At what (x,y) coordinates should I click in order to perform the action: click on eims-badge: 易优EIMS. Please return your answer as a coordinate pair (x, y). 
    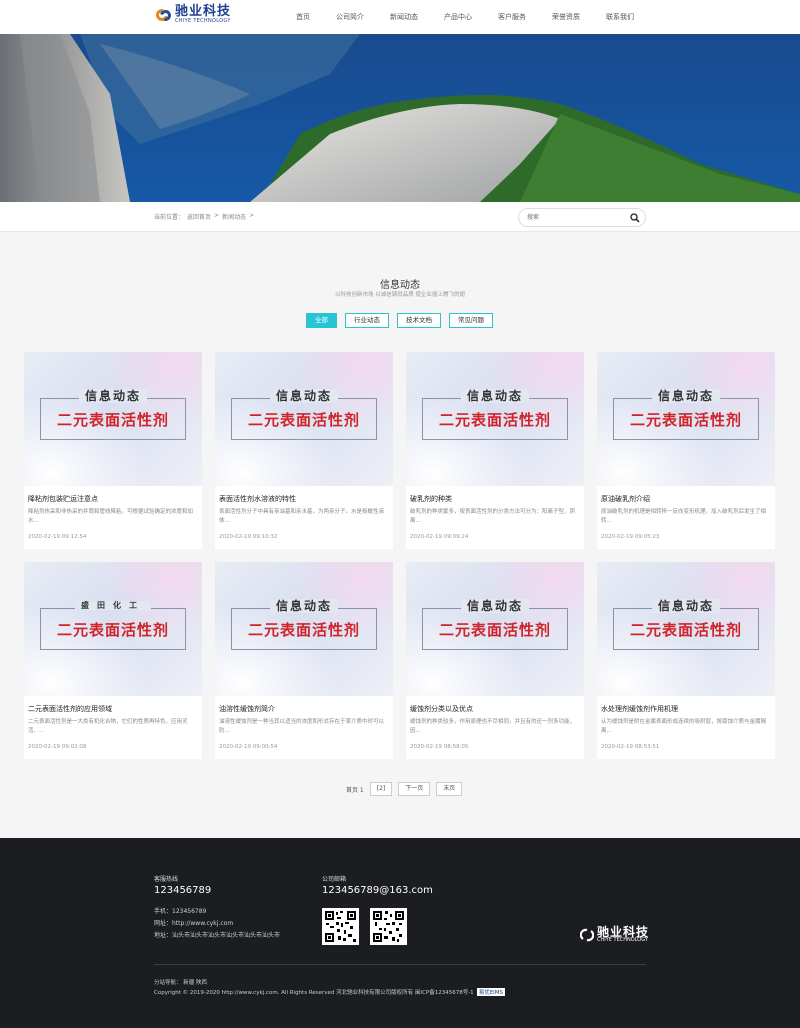
    Looking at the image, I should click on (491, 992).